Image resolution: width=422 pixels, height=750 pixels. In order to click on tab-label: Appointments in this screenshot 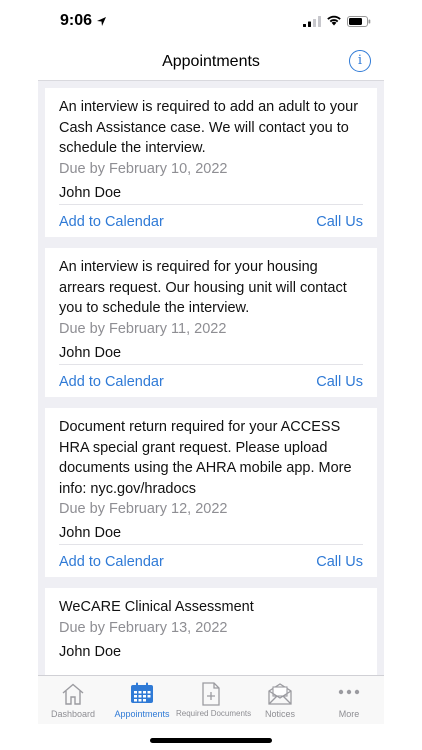, I will do `click(142, 714)`.